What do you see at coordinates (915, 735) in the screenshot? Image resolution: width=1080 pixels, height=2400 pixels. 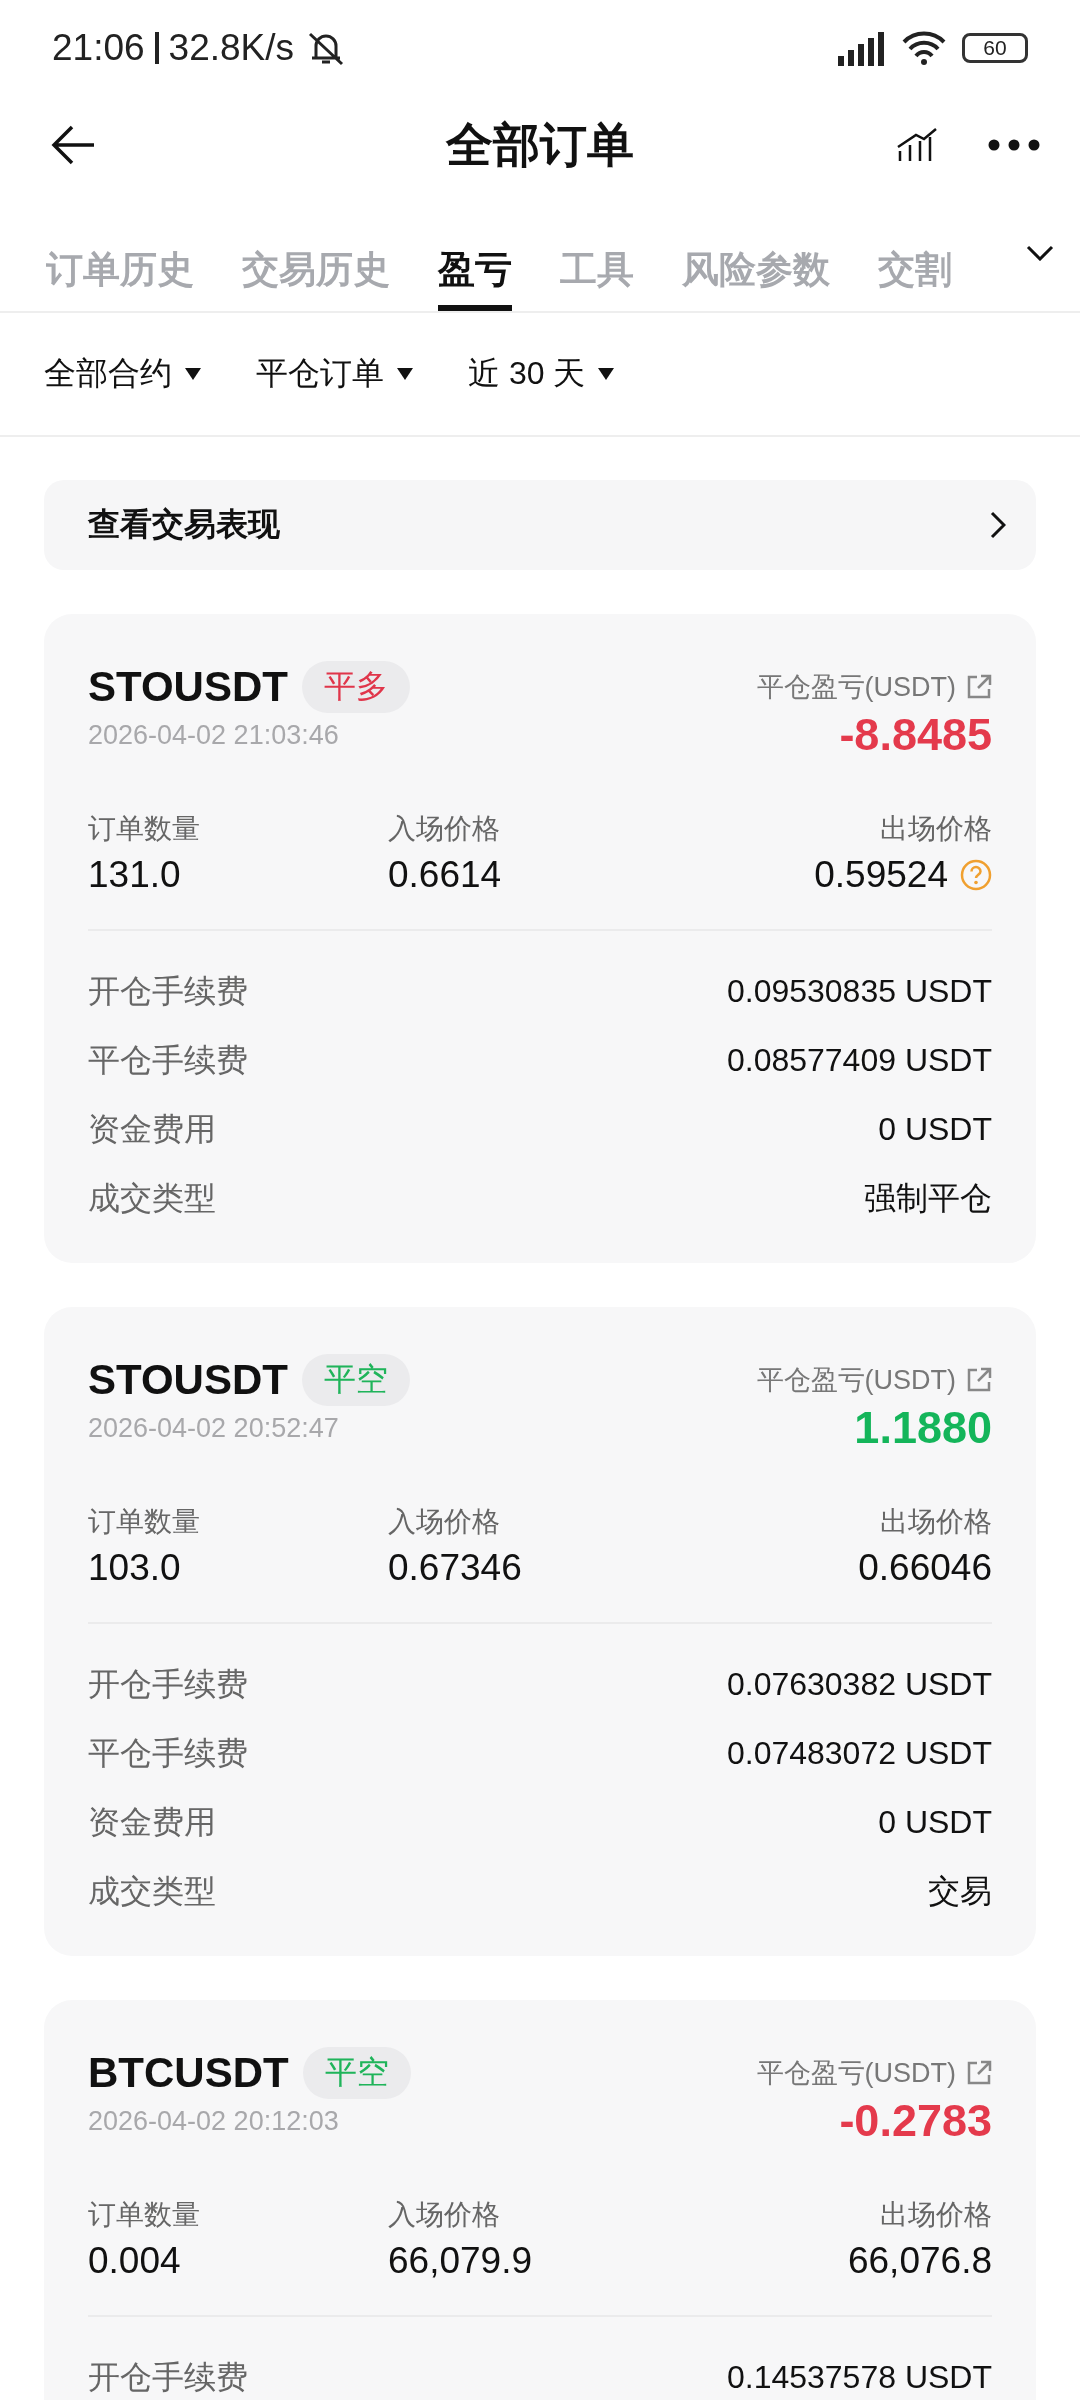 I see `pnl-value: -8.8485` at bounding box center [915, 735].